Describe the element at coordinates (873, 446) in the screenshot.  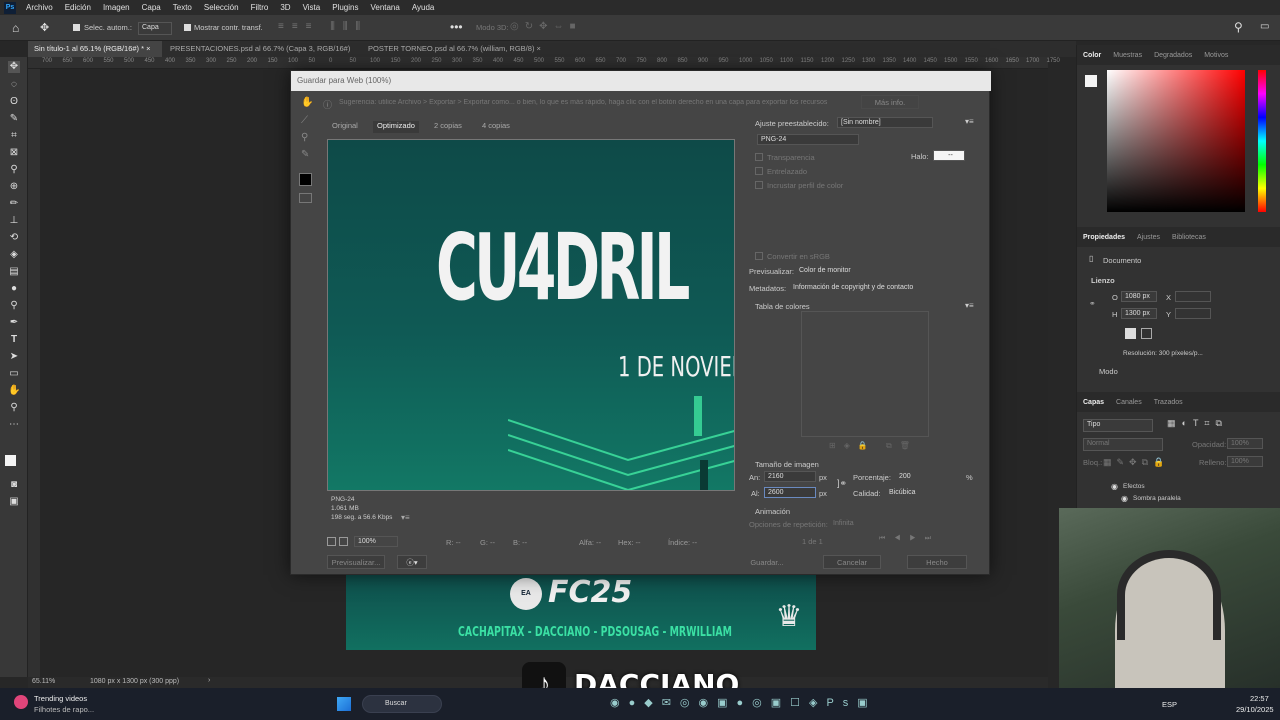
I see `color-table-icons: ⊞◈🔒 ⧉🗑` at that location.